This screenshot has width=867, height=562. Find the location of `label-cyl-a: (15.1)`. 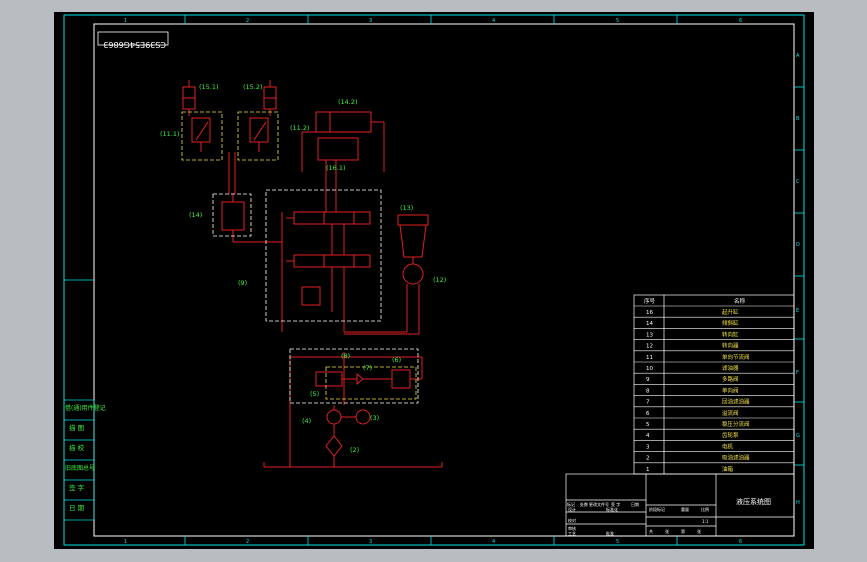

label-cyl-a: (15.1) is located at coordinates (209, 87).